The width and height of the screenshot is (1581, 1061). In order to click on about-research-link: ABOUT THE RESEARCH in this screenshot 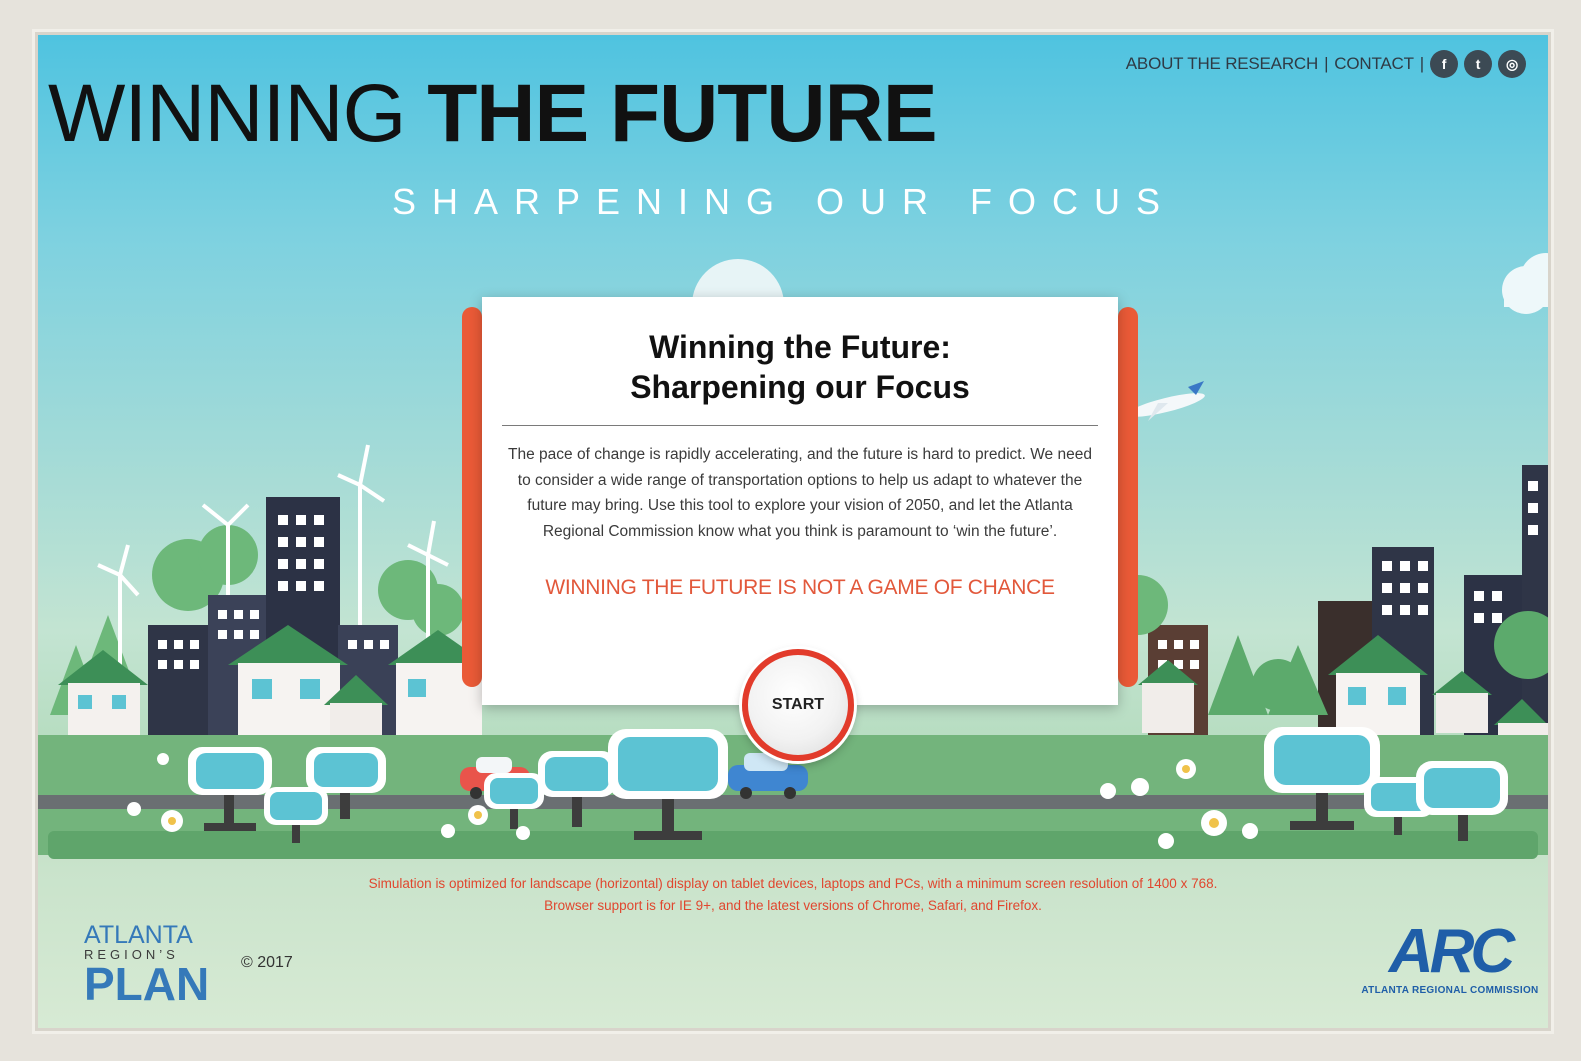, I will do `click(1222, 64)`.